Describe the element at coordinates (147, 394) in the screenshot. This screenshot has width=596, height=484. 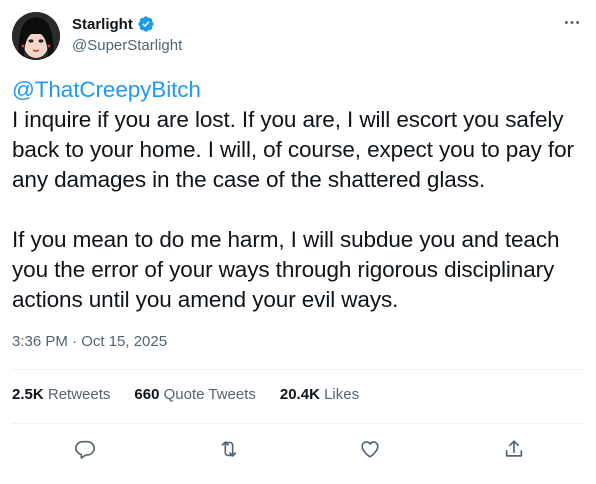
I see `quote-tweets-count: 660` at that location.